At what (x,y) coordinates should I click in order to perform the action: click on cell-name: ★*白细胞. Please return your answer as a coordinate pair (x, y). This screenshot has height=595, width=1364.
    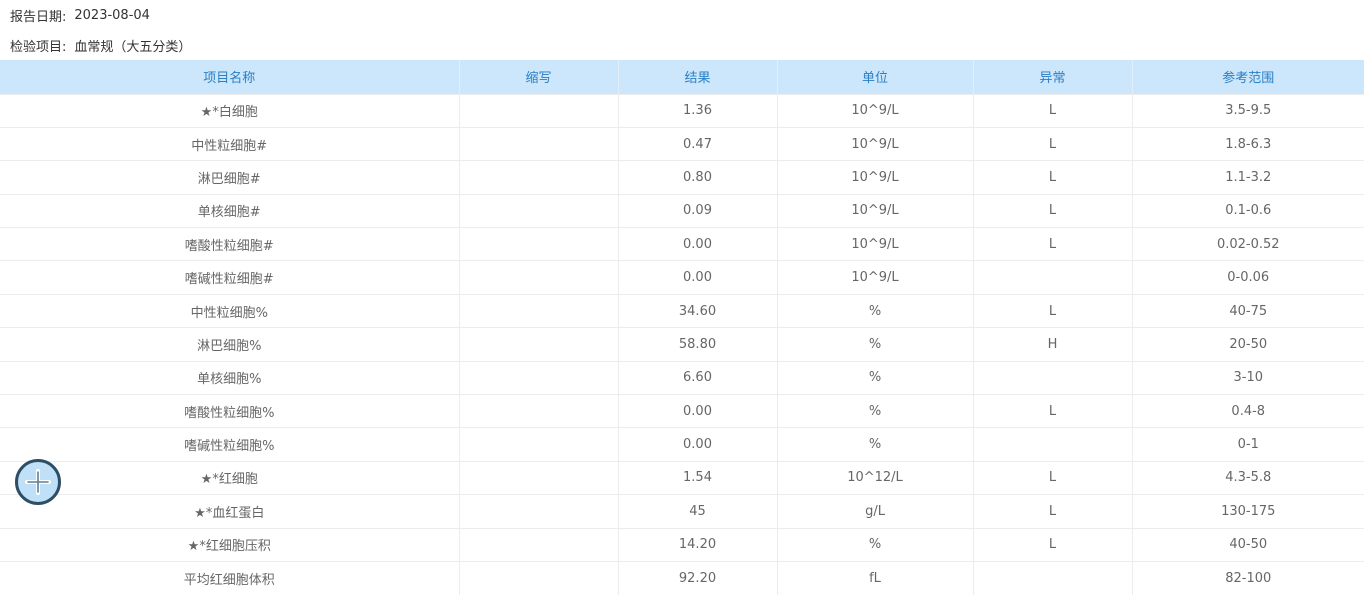
    Looking at the image, I should click on (230, 110).